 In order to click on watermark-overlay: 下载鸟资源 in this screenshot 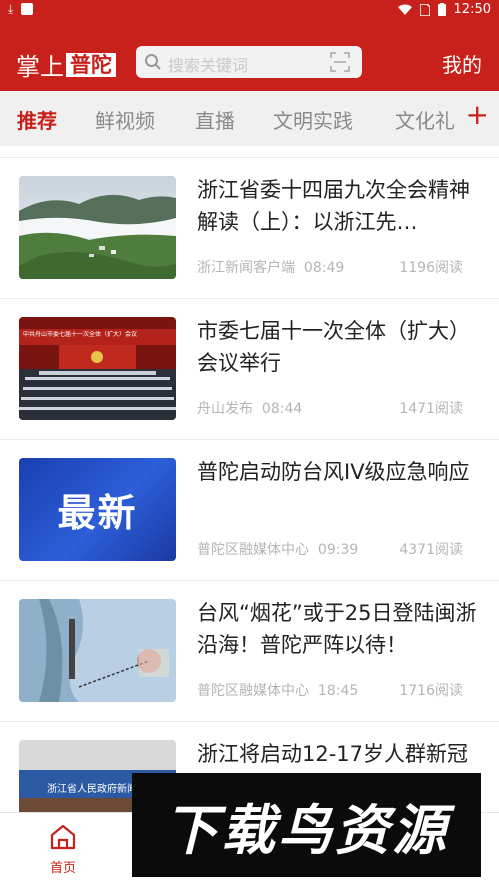, I will do `click(306, 825)`.